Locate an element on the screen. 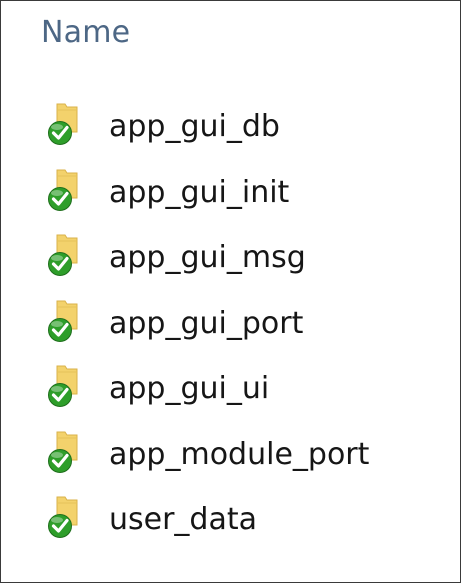 This screenshot has height=583, width=461. file-row-app-module-port: app_module_port is located at coordinates (230, 457).